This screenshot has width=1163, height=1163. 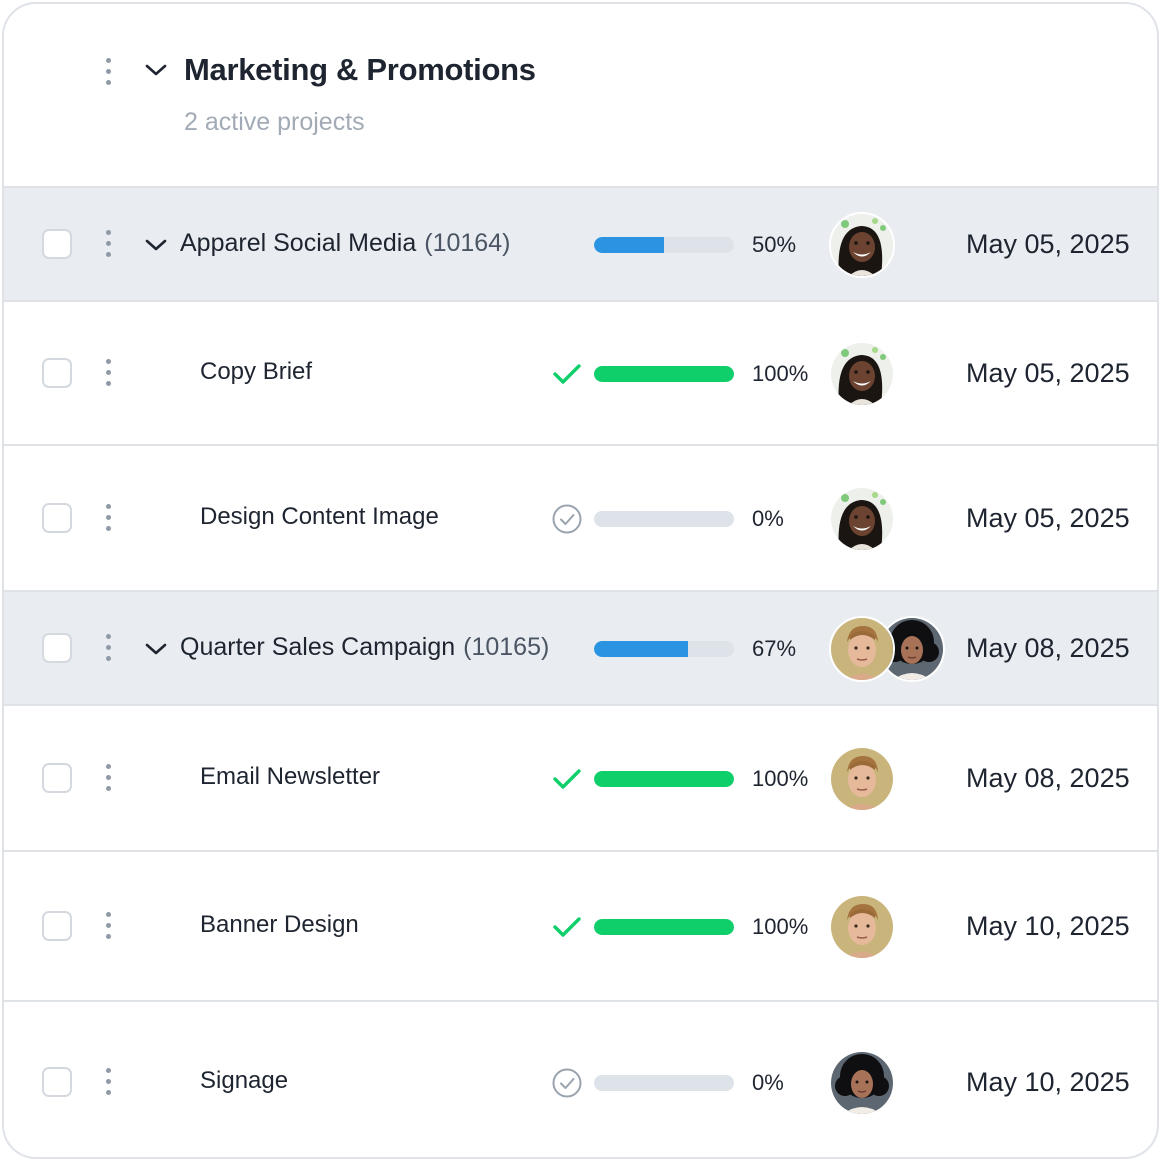 What do you see at coordinates (862, 1082) in the screenshot?
I see `woman-avatar` at bounding box center [862, 1082].